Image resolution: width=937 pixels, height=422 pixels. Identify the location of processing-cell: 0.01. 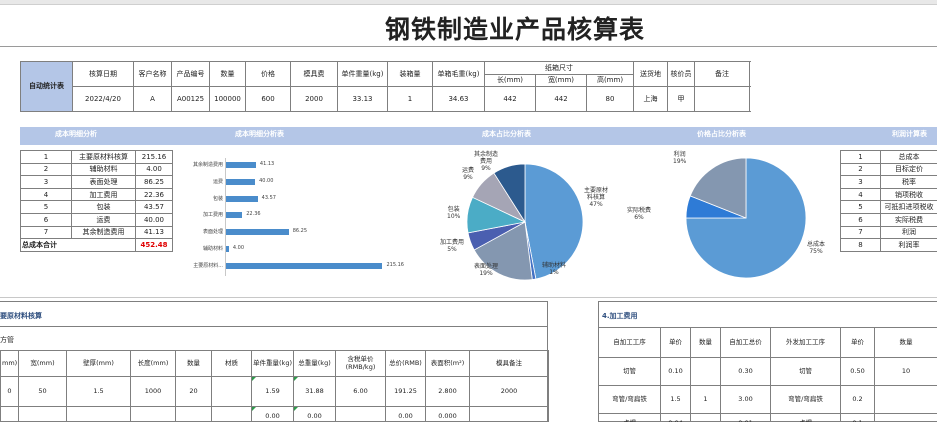
(745, 417).